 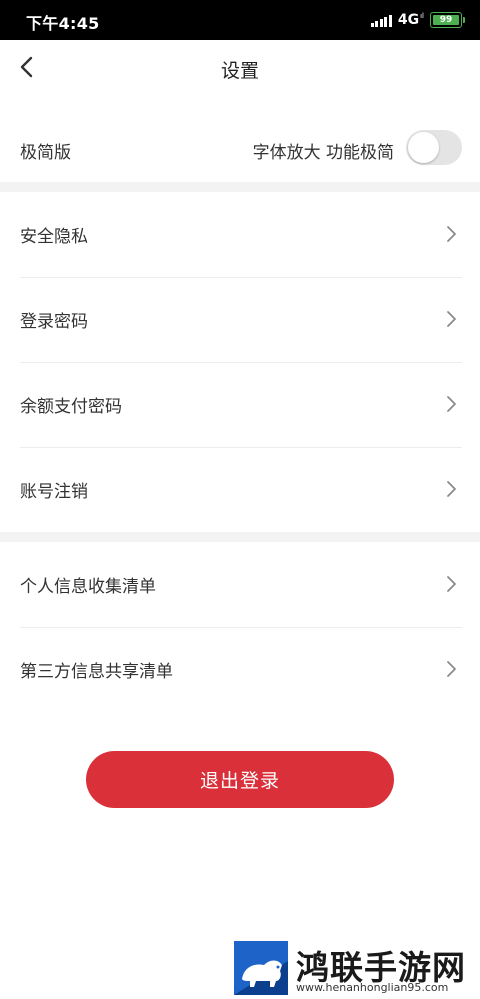 What do you see at coordinates (323, 153) in the screenshot?
I see `minimal-mode-description: 字体放大 功能极简` at bounding box center [323, 153].